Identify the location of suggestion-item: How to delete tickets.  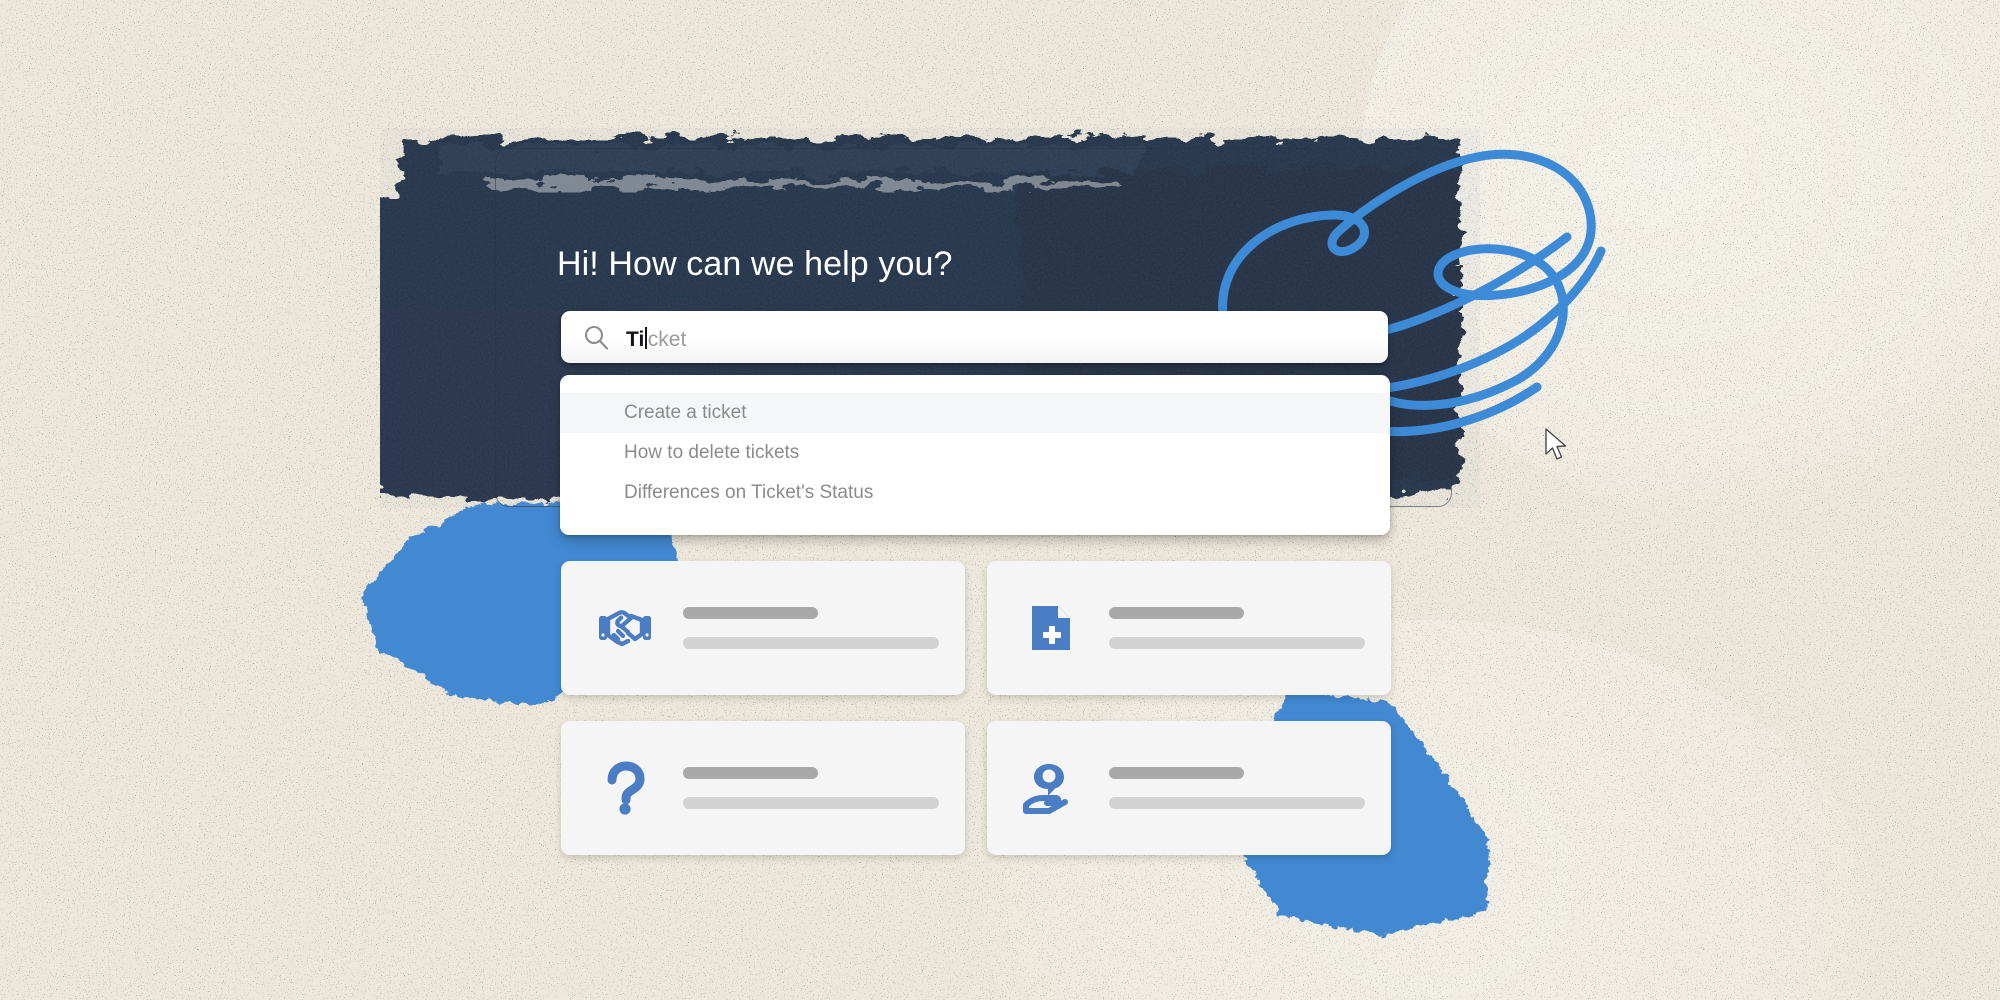
(975, 453).